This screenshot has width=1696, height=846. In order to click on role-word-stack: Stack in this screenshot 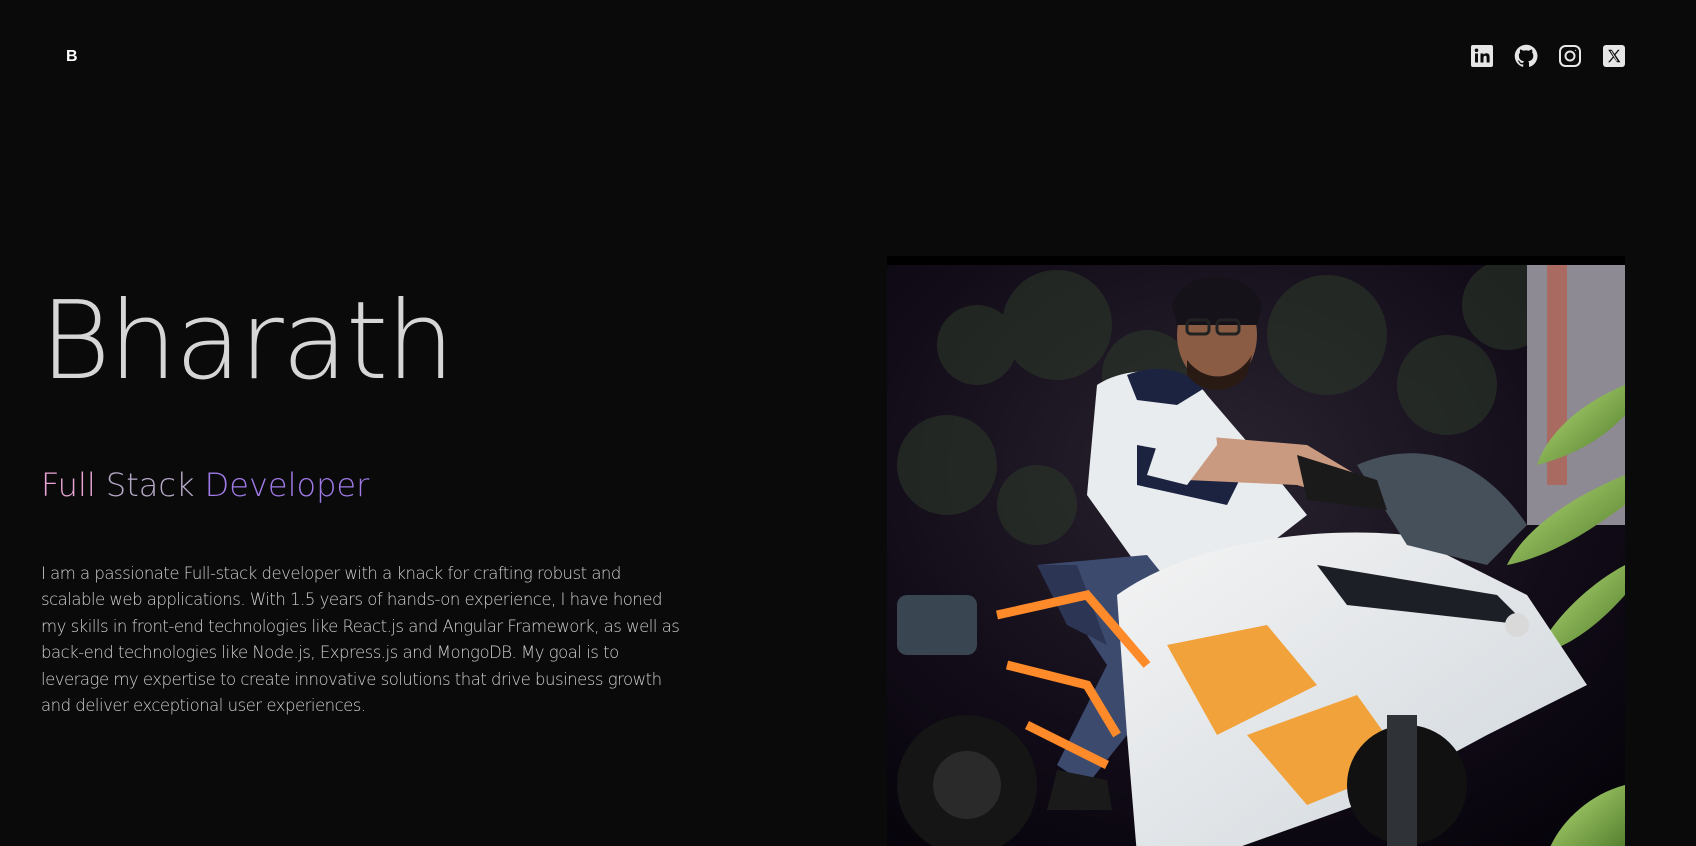, I will do `click(150, 485)`.